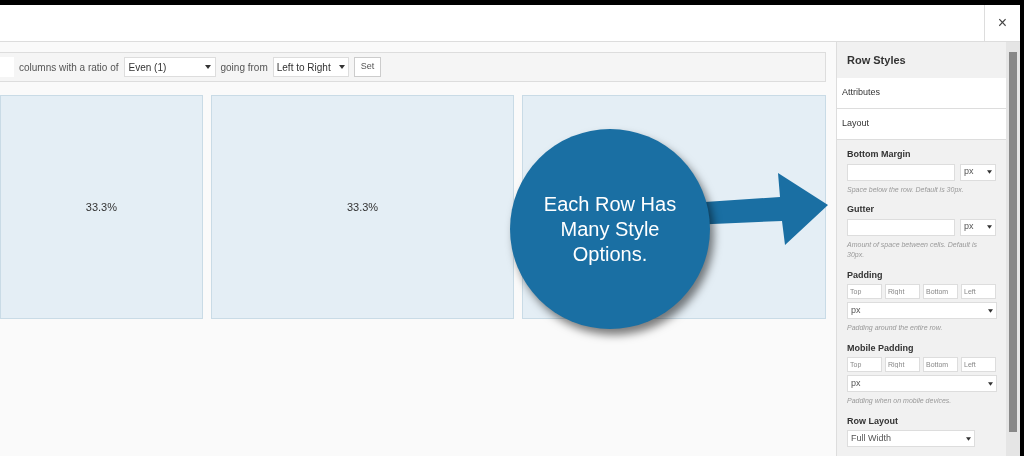 This screenshot has height=456, width=1024. I want to click on field-label: Mobile Padding, so click(881, 348).